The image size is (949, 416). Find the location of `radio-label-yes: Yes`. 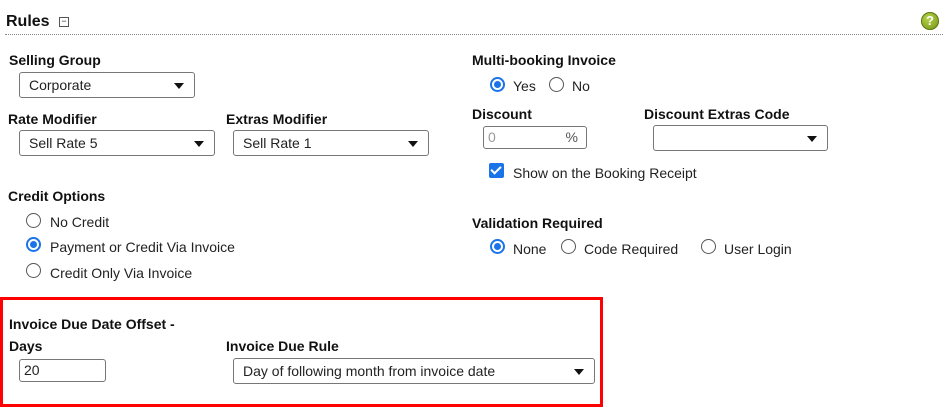

radio-label-yes: Yes is located at coordinates (524, 86).